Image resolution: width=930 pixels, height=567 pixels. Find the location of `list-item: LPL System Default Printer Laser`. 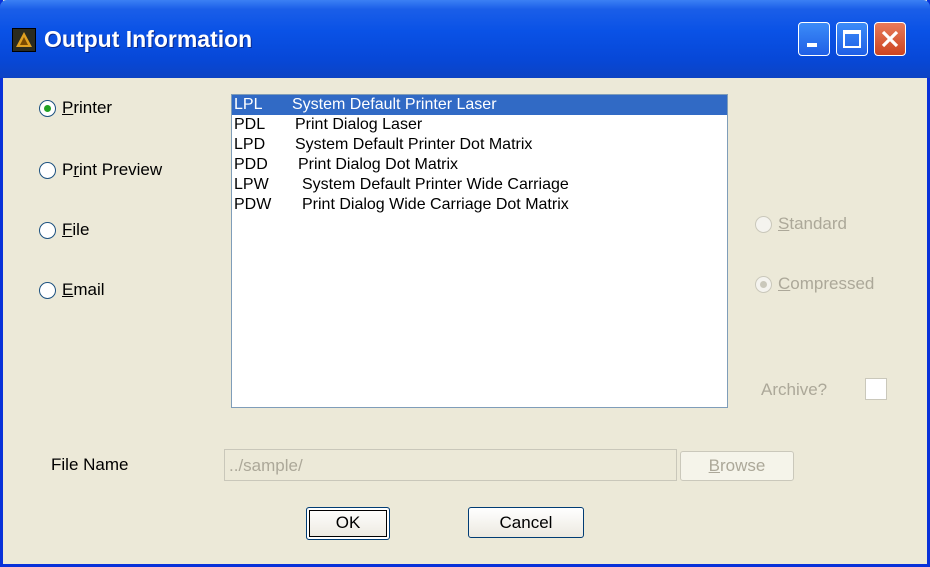

list-item: LPL System Default Printer Laser is located at coordinates (479, 105).